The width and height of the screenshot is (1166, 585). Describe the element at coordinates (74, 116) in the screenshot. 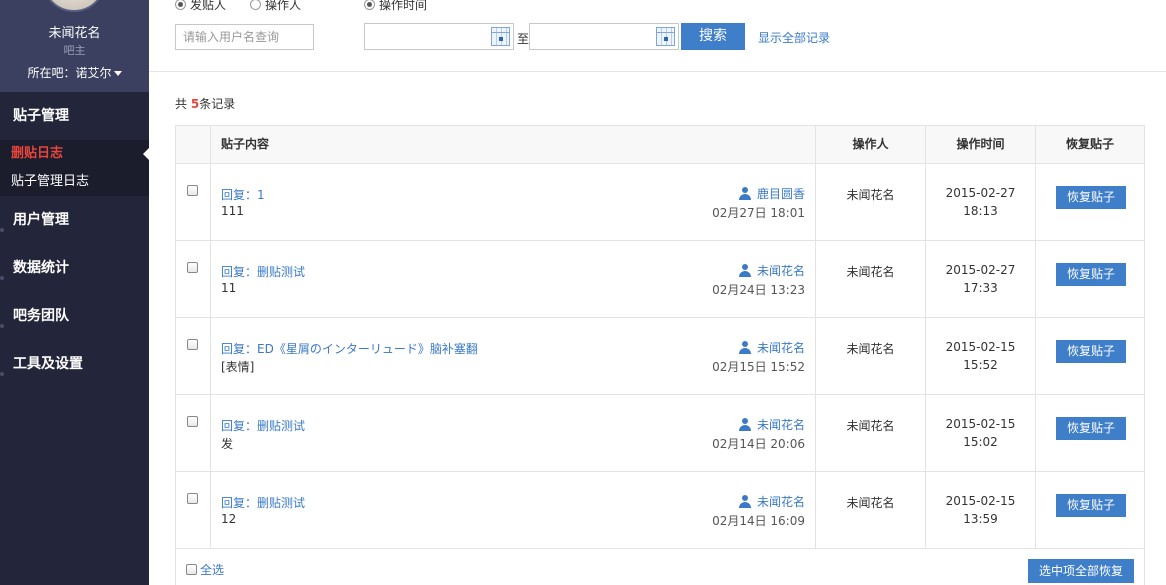

I see `nav-head-post-management: 贴子管理` at that location.